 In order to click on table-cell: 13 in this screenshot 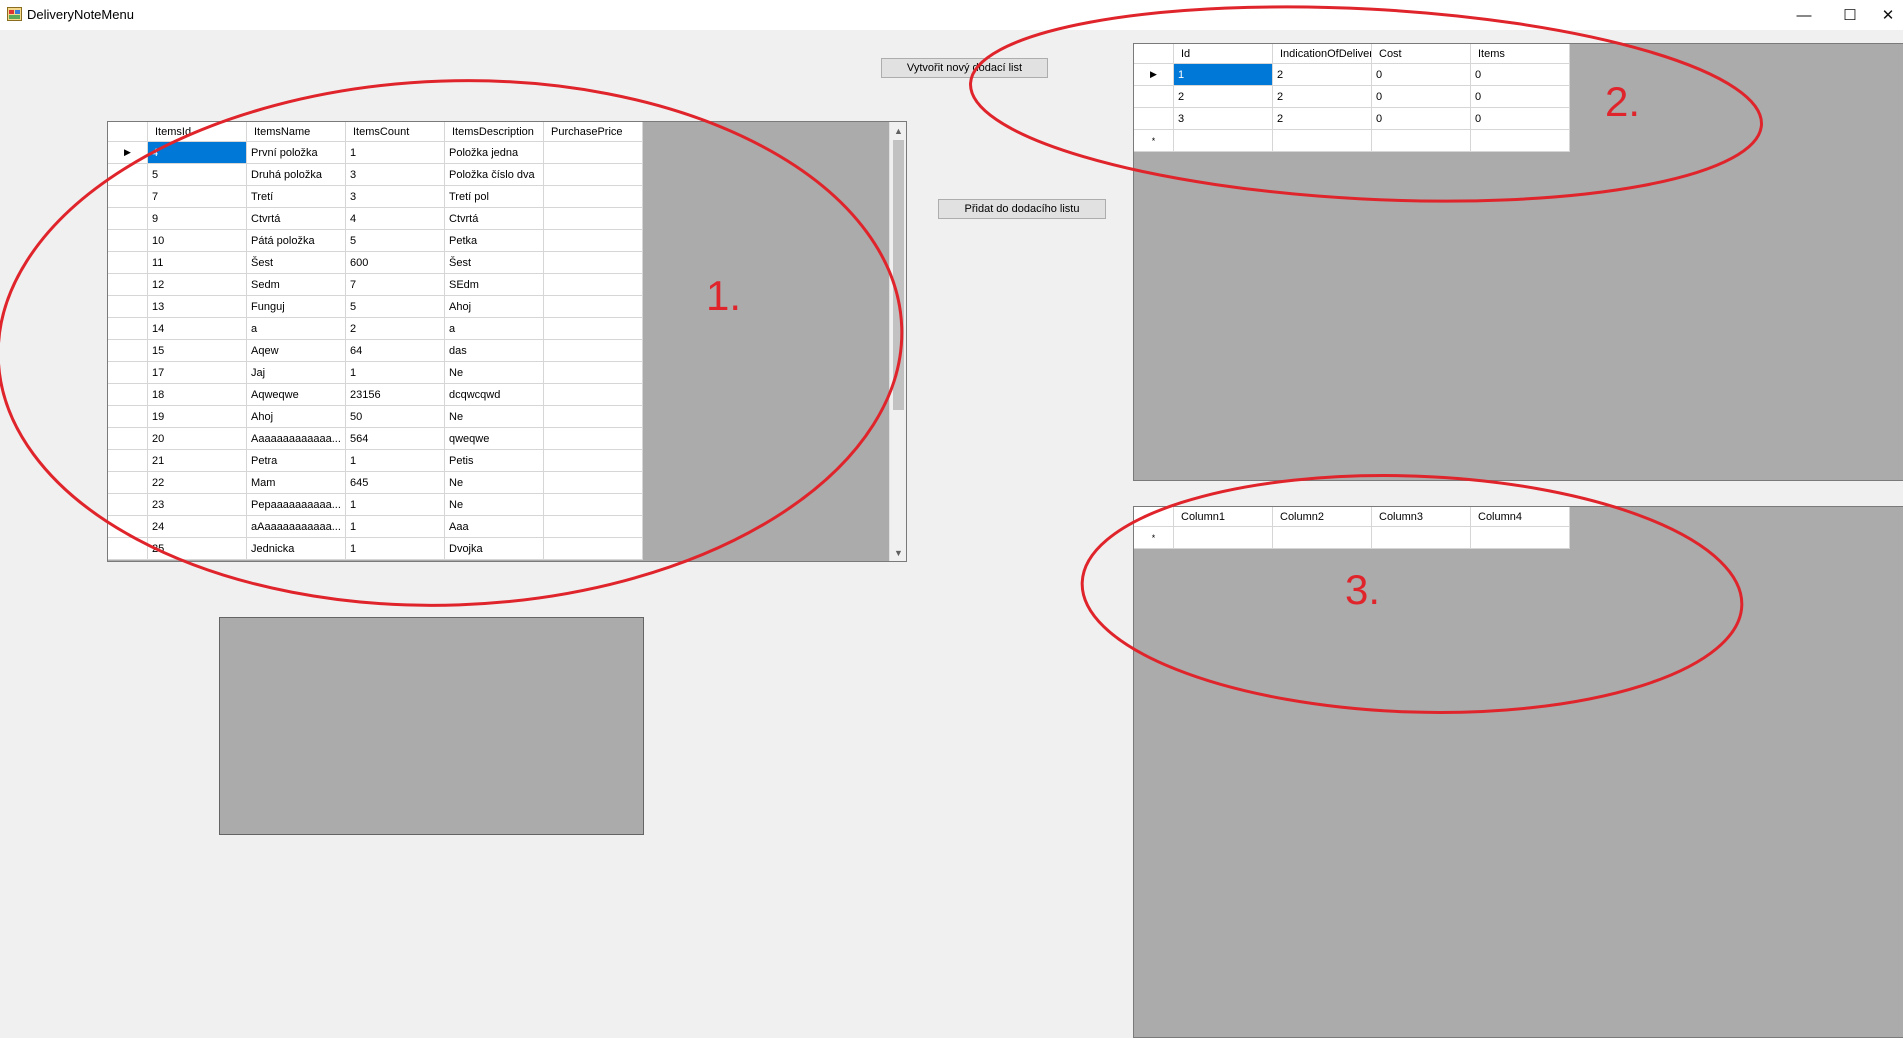, I will do `click(197, 307)`.